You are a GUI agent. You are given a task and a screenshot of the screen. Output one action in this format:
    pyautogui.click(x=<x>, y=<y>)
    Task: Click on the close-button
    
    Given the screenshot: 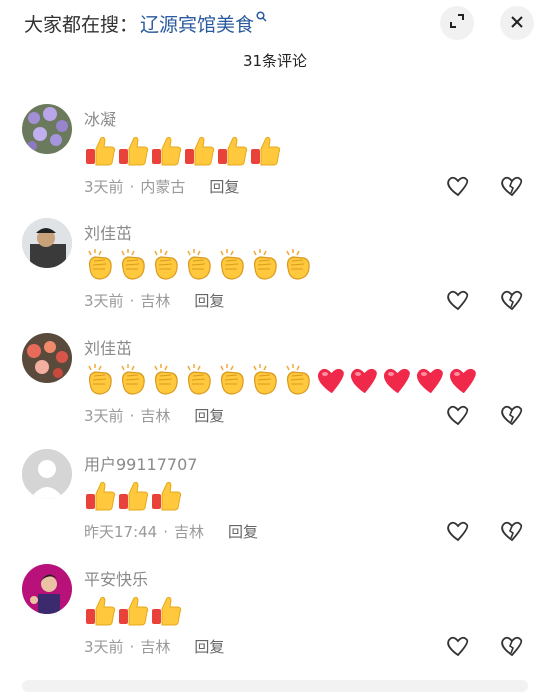 What is the action you would take?
    pyautogui.click(x=517, y=23)
    